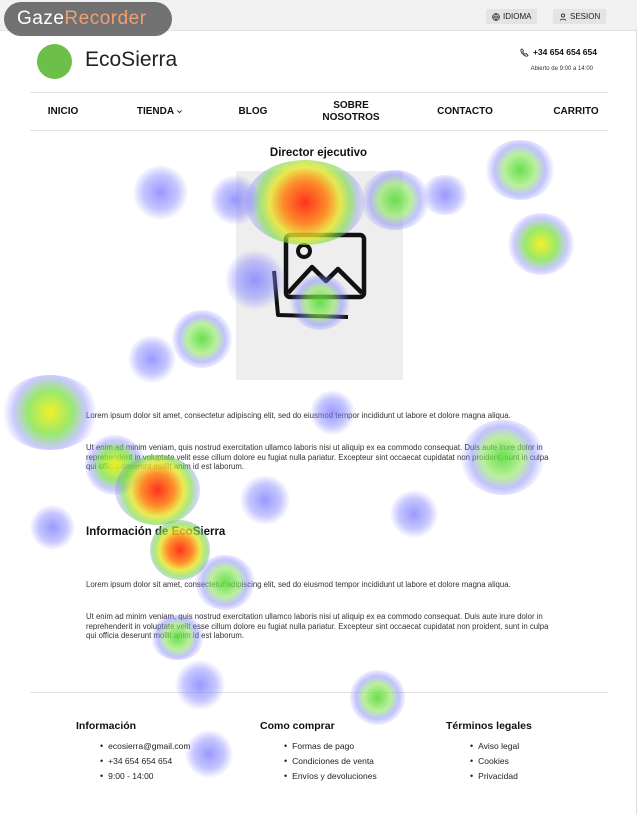 Image resolution: width=637 pixels, height=814 pixels. I want to click on footer-email-link: ecosierra@gmail.com, so click(145, 746).